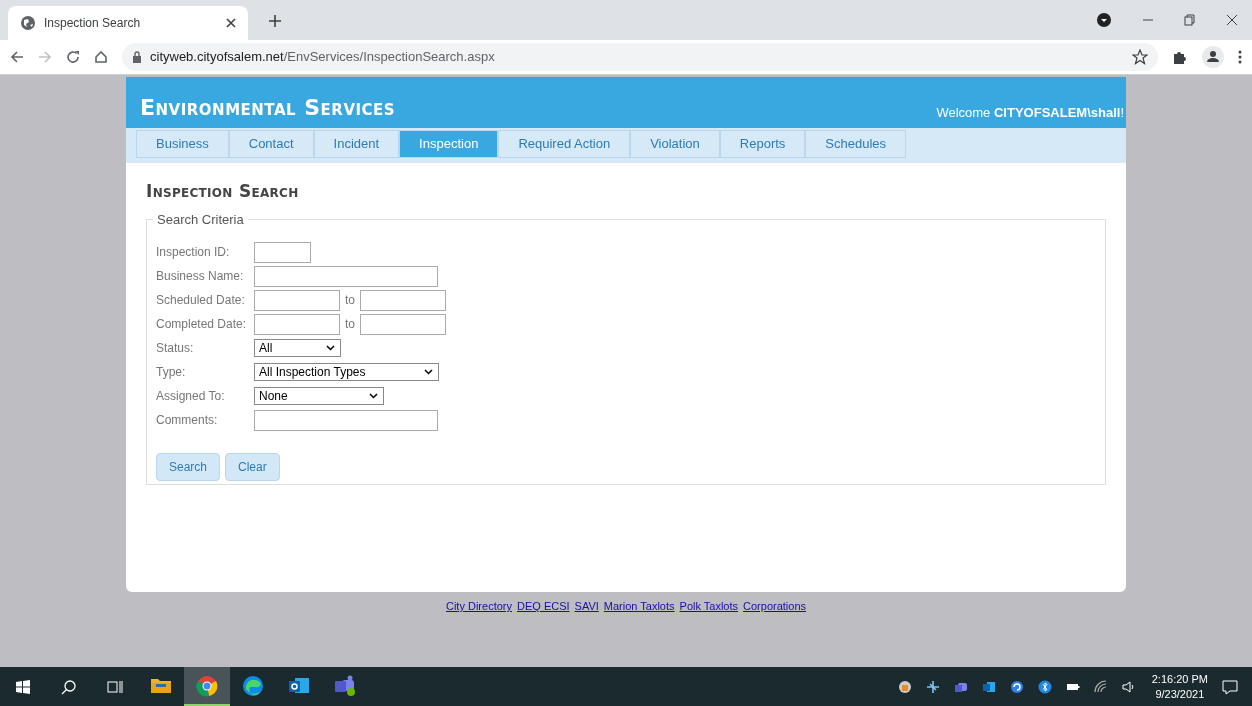 The image size is (1252, 706). What do you see at coordinates (28, 23) in the screenshot?
I see `globe-icon` at bounding box center [28, 23].